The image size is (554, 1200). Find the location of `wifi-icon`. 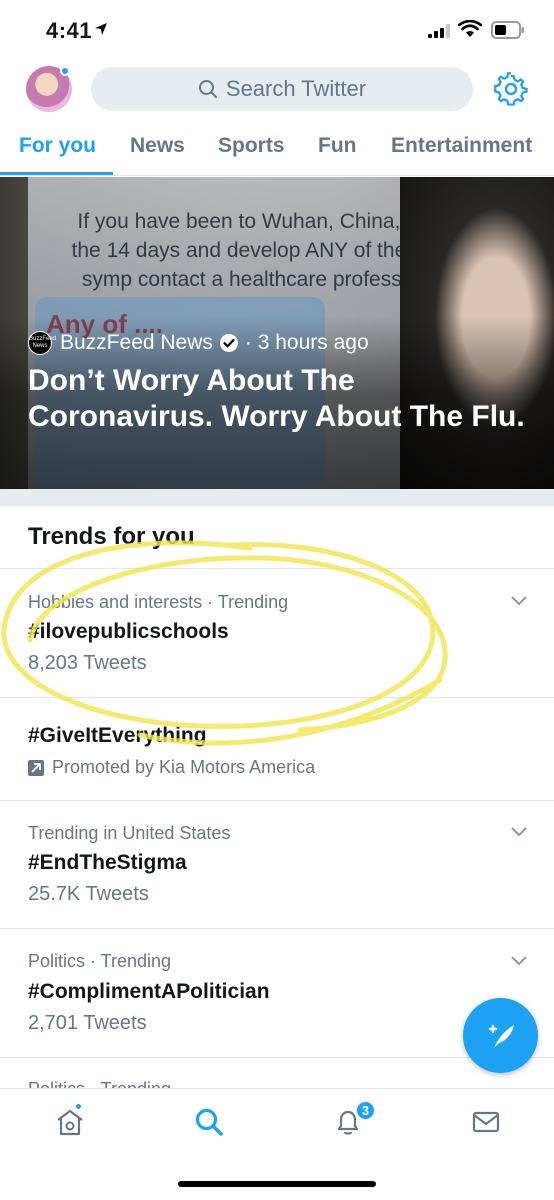

wifi-icon is located at coordinates (470, 28).